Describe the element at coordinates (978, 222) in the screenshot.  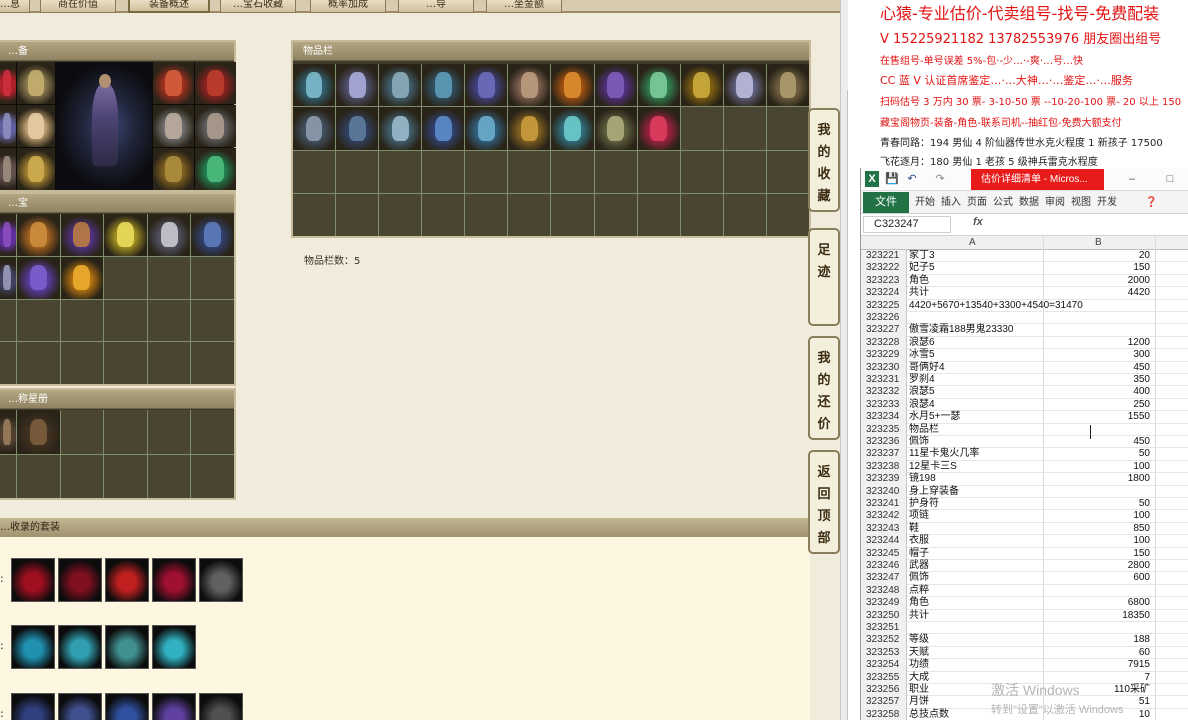
I see `fx-icon: fx` at that location.